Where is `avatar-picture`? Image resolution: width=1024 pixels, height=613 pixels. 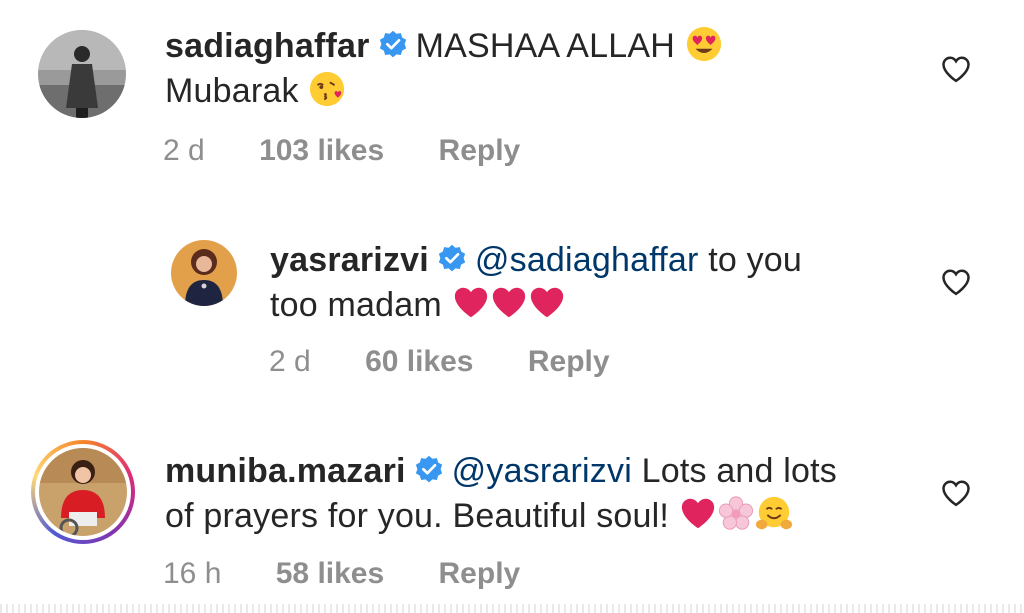
avatar-picture is located at coordinates (83, 492).